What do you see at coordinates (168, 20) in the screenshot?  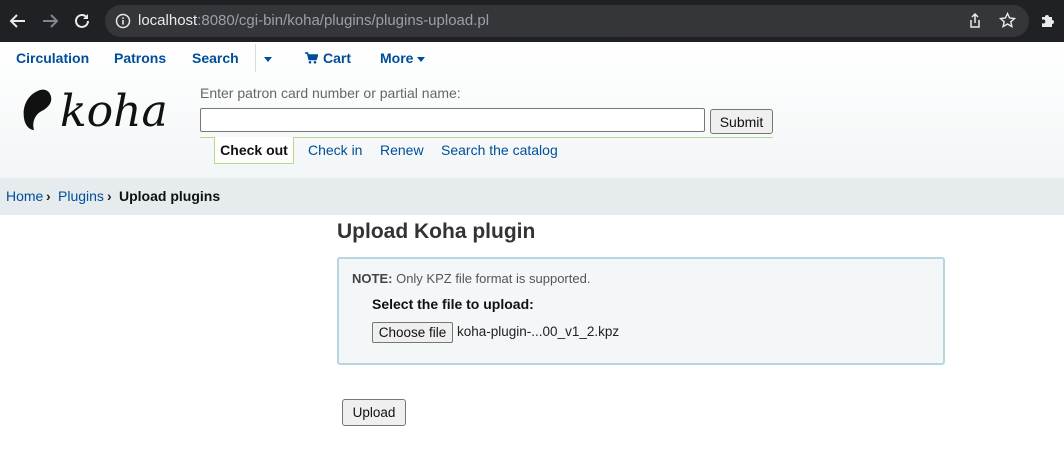 I see `url-host: localhost` at bounding box center [168, 20].